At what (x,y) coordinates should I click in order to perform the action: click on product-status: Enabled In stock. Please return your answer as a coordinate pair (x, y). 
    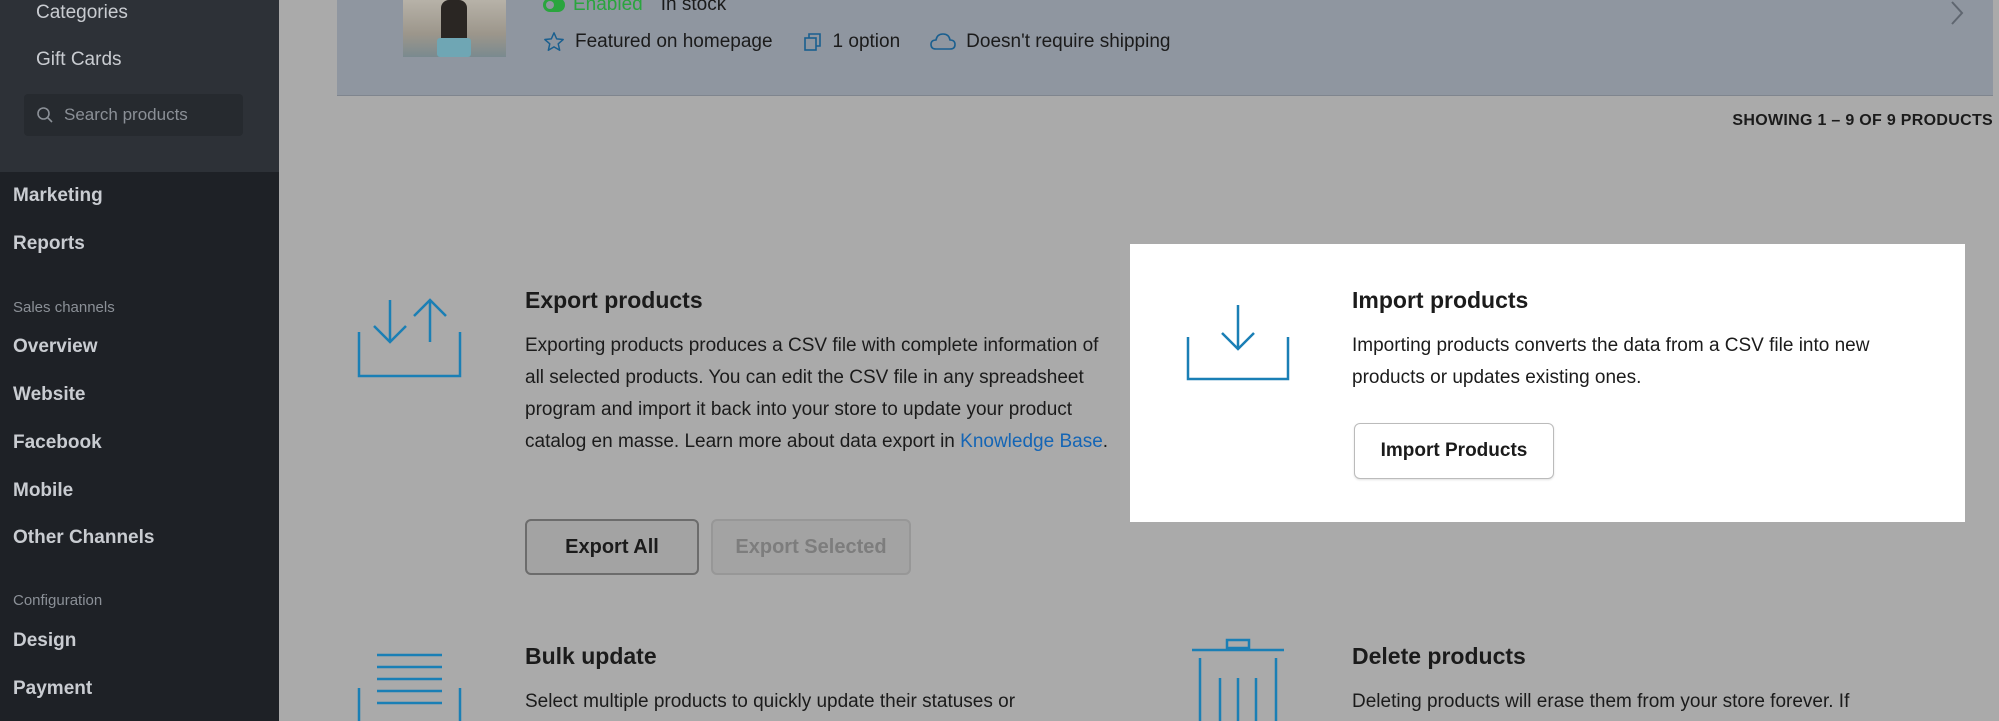
    Looking at the image, I should click on (634, 8).